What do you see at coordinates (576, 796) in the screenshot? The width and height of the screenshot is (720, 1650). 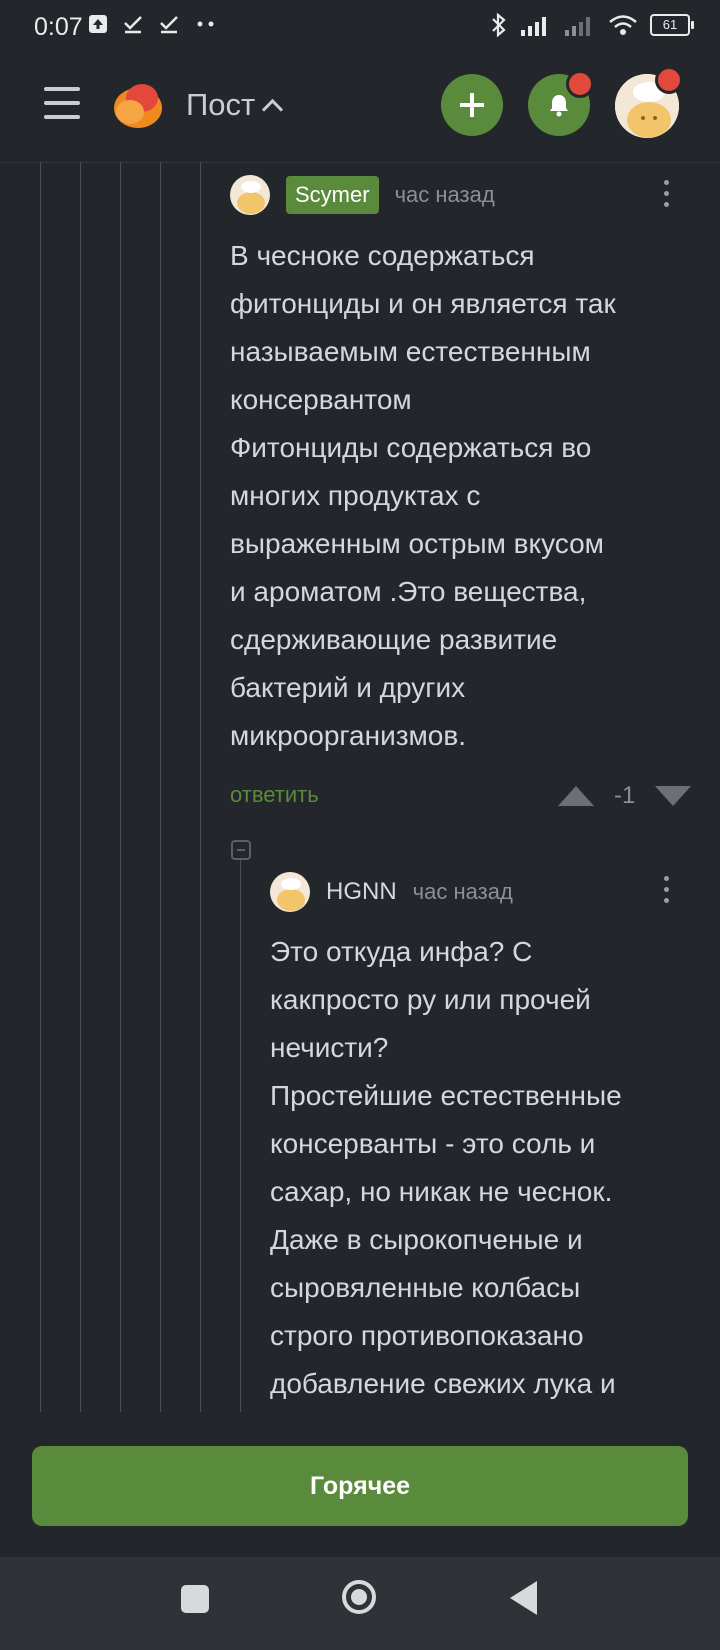 I see `upvote-icon` at bounding box center [576, 796].